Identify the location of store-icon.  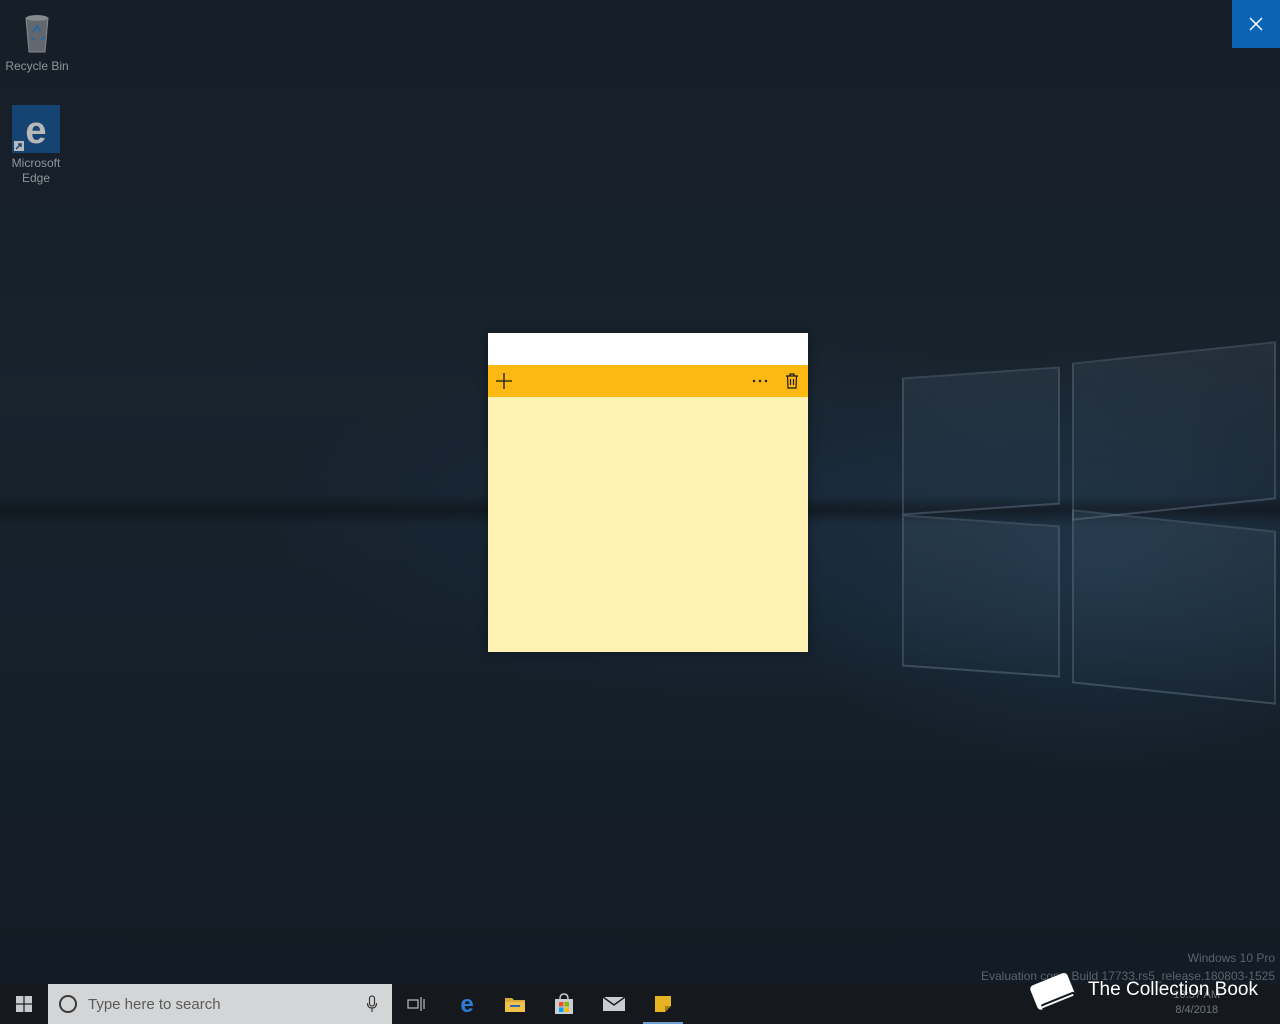
(564, 1003).